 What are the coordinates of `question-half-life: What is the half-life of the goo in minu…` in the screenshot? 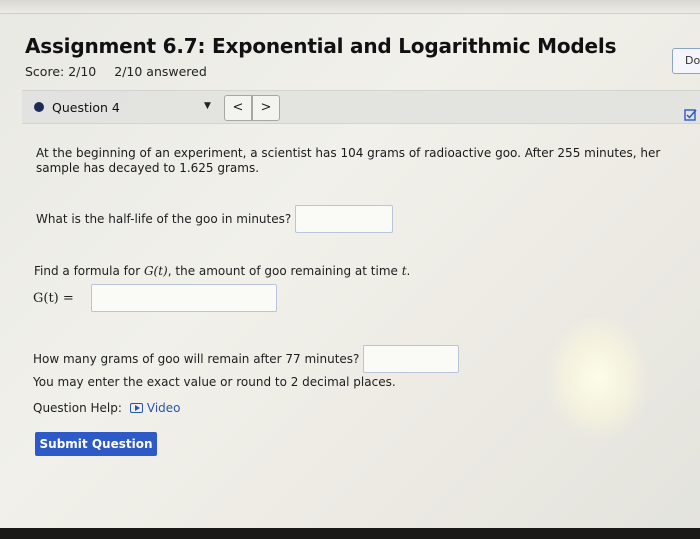 It's located at (215, 219).